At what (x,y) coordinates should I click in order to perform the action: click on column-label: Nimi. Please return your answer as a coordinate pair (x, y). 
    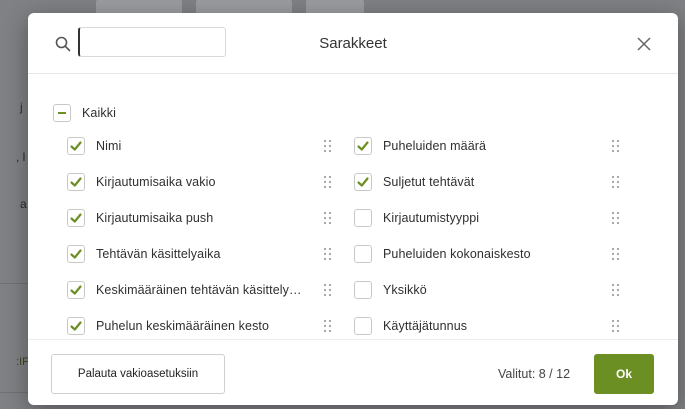
    Looking at the image, I should click on (109, 146).